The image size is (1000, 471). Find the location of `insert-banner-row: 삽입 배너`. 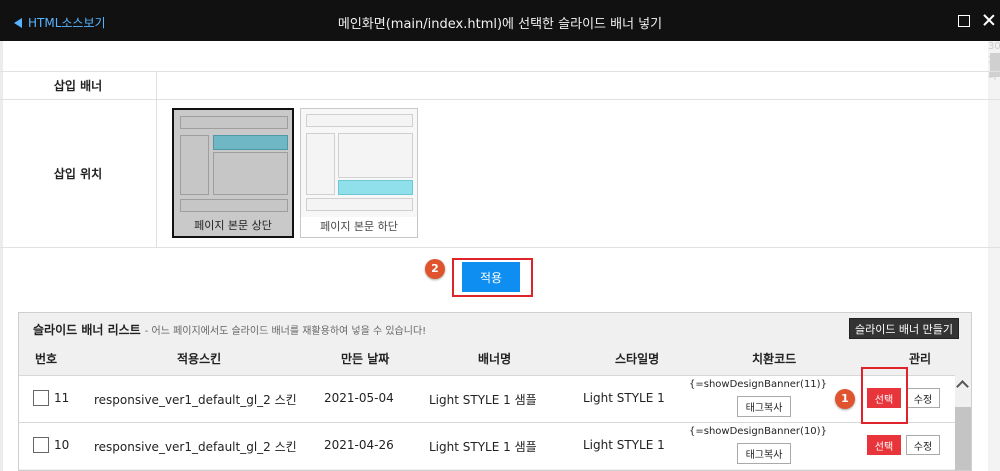

insert-banner-row: 삽입 배너 is located at coordinates (500, 85).